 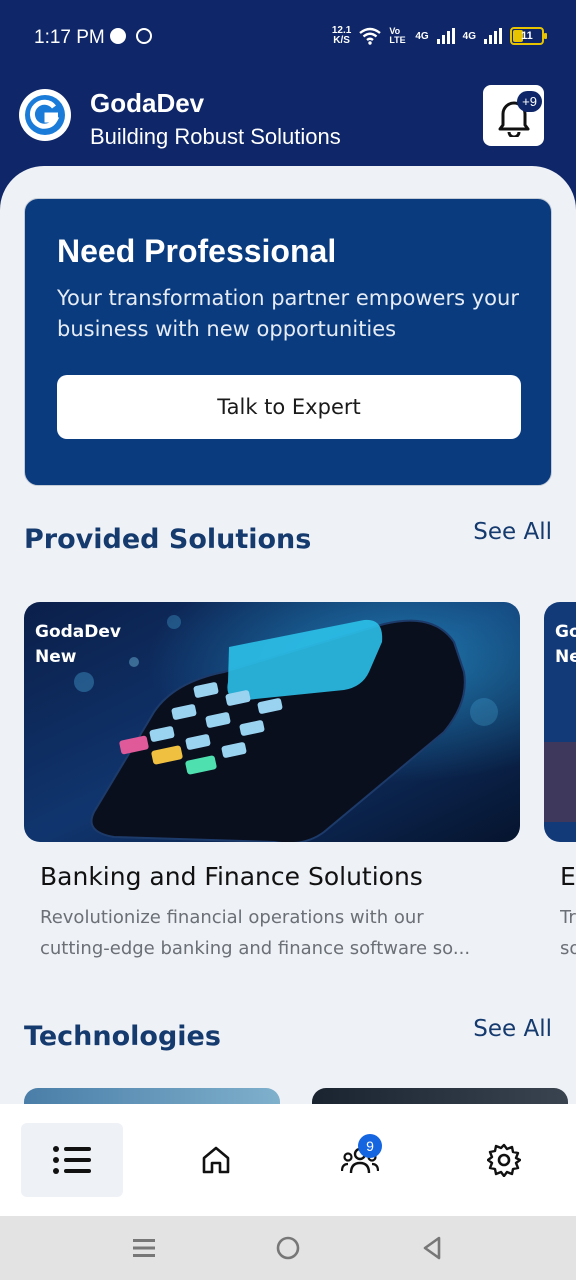 I want to click on nav-settings-button, so click(x=504, y=1160).